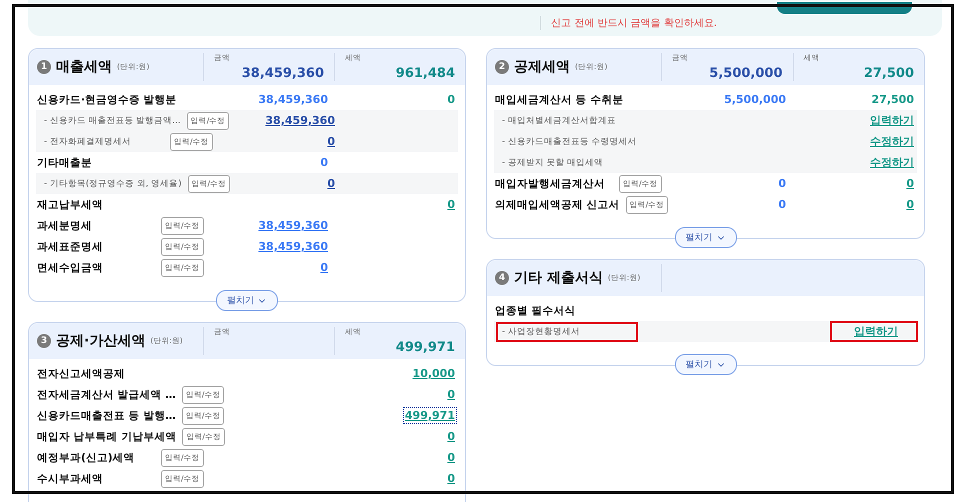 This screenshot has width=966, height=502. Describe the element at coordinates (70, 479) in the screenshot. I see `row-label: 수시부과세액` at that location.